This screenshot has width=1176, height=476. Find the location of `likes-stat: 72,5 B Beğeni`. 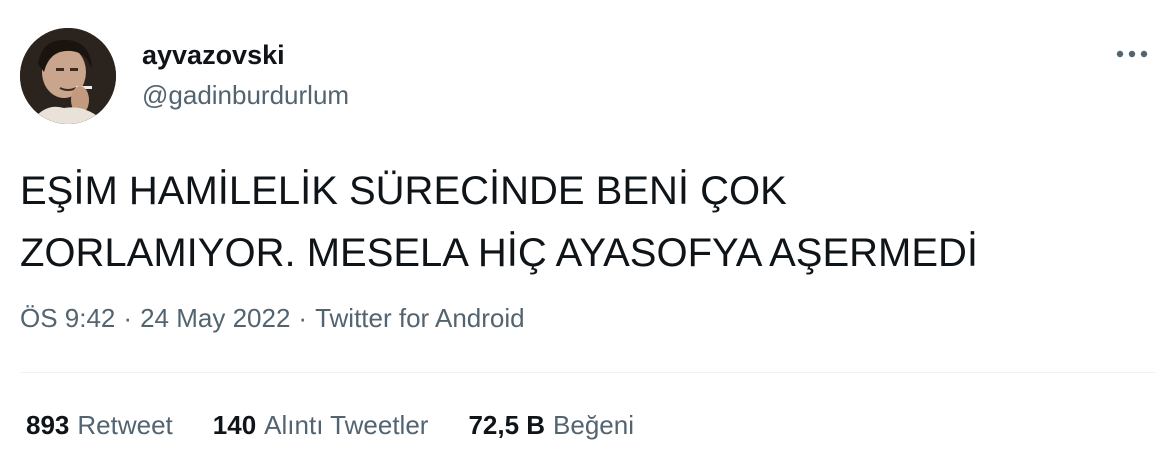

likes-stat: 72,5 B Beğeni is located at coordinates (551, 425).